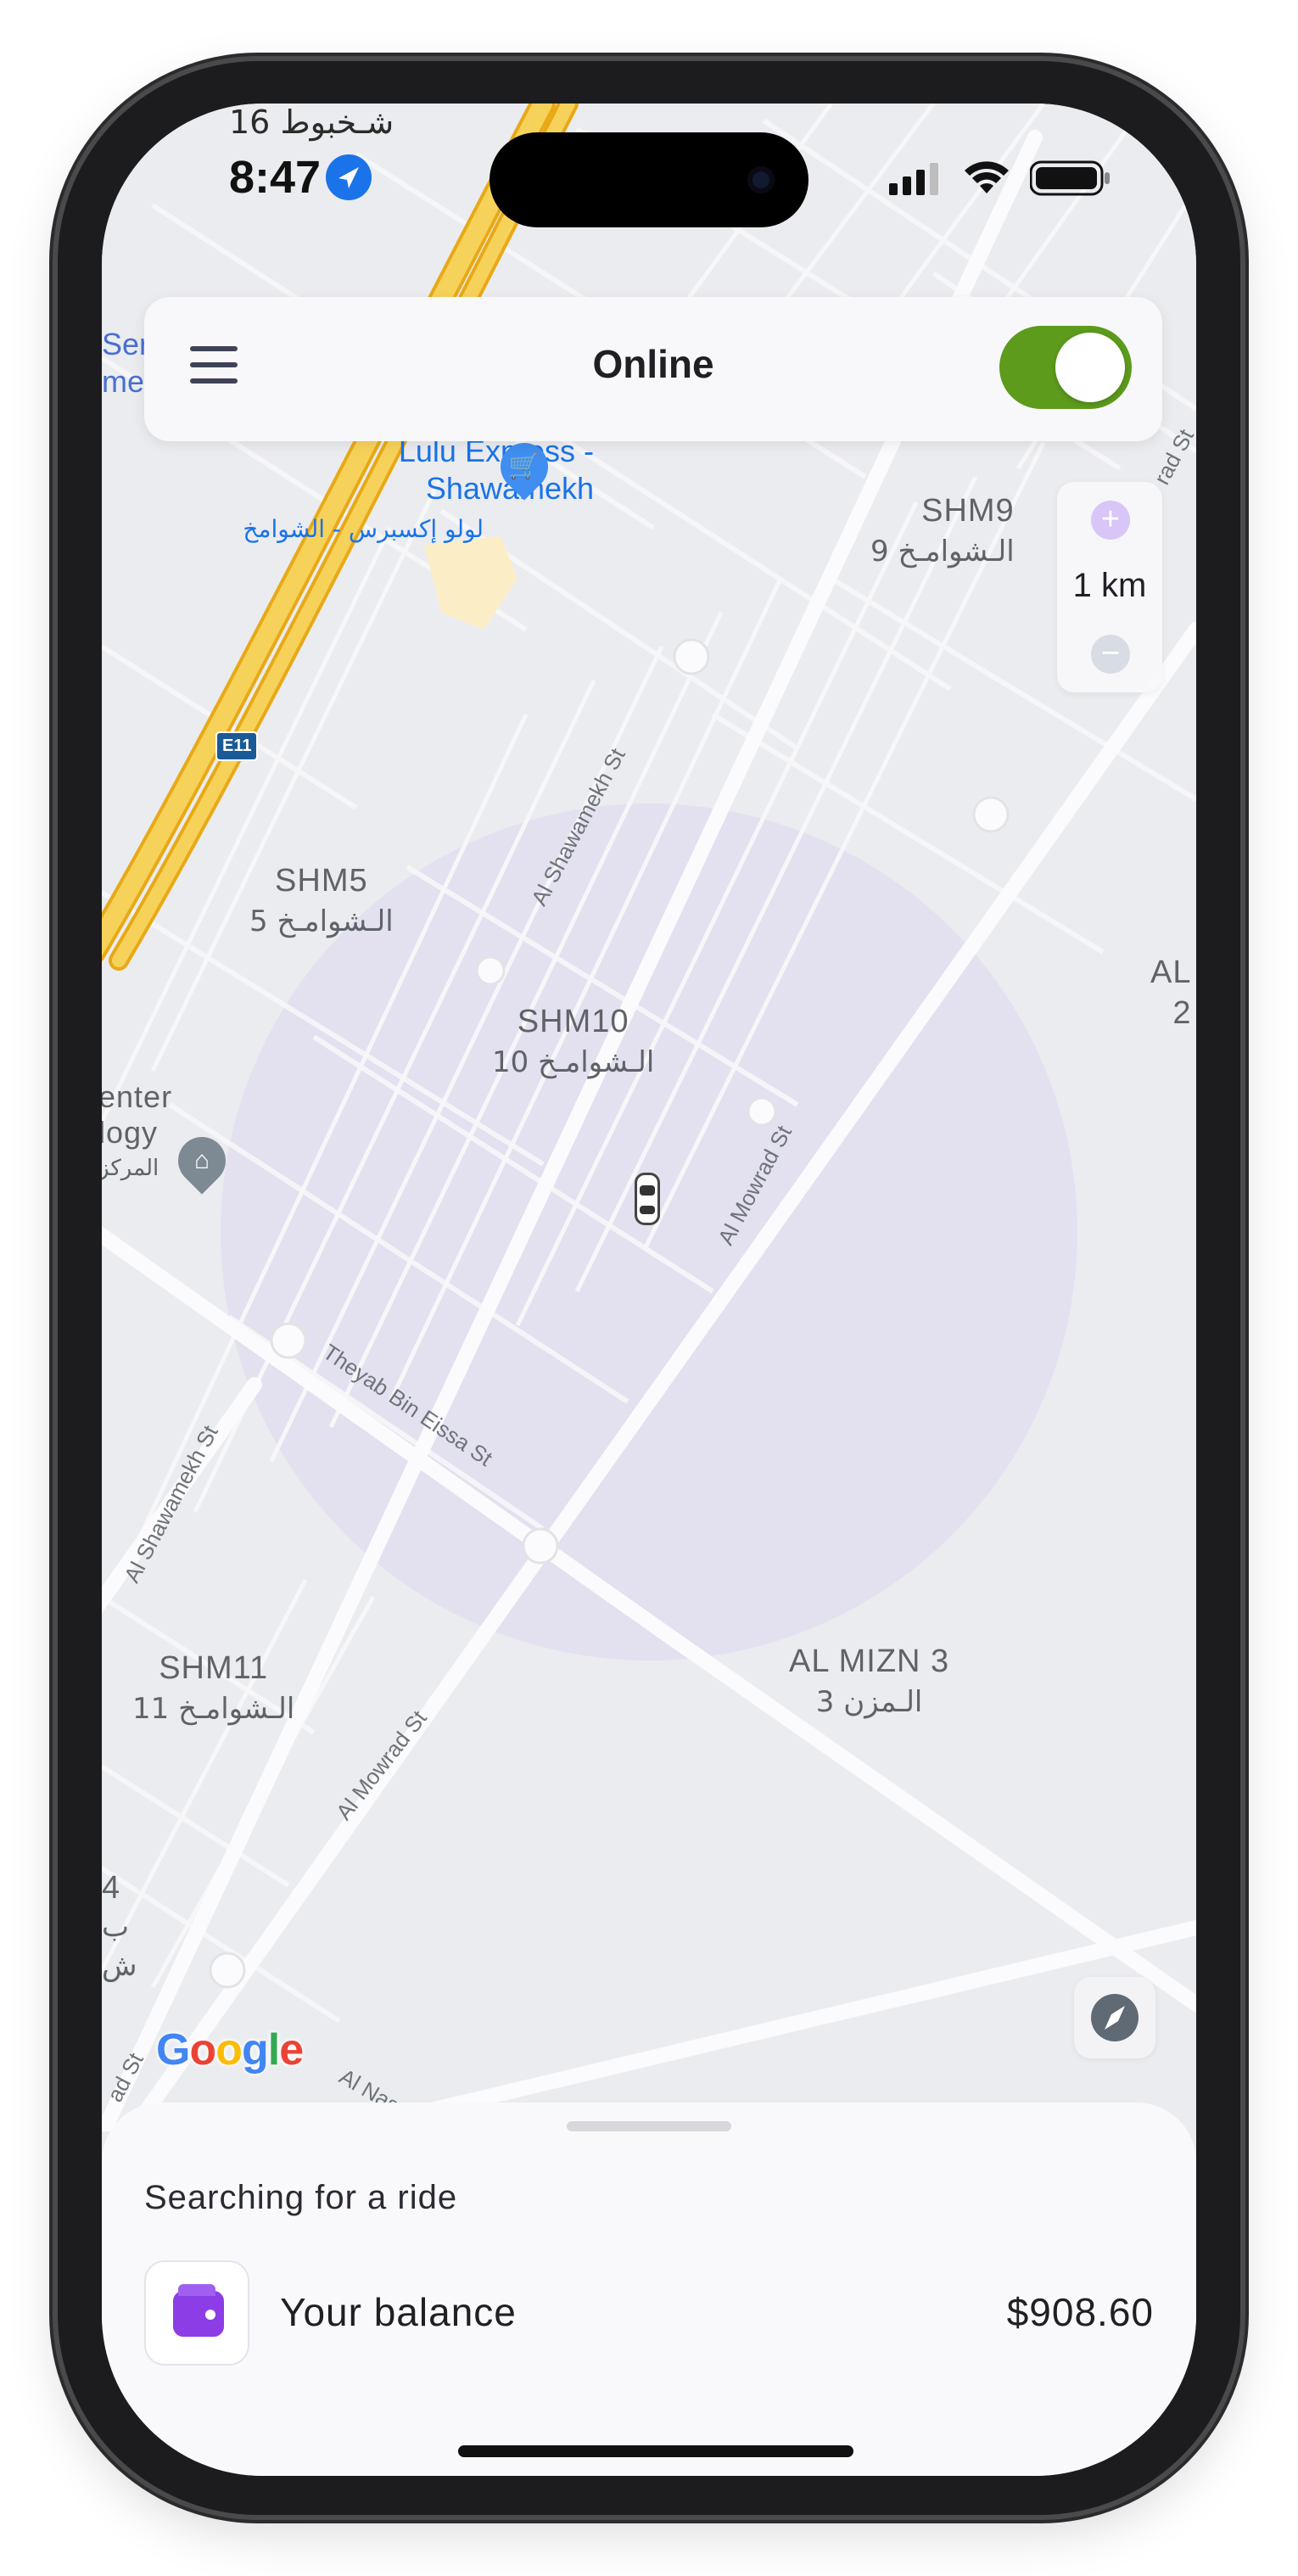 This screenshot has height=2576, width=1298. What do you see at coordinates (649, 2126) in the screenshot?
I see `sheet-drag-handle` at bounding box center [649, 2126].